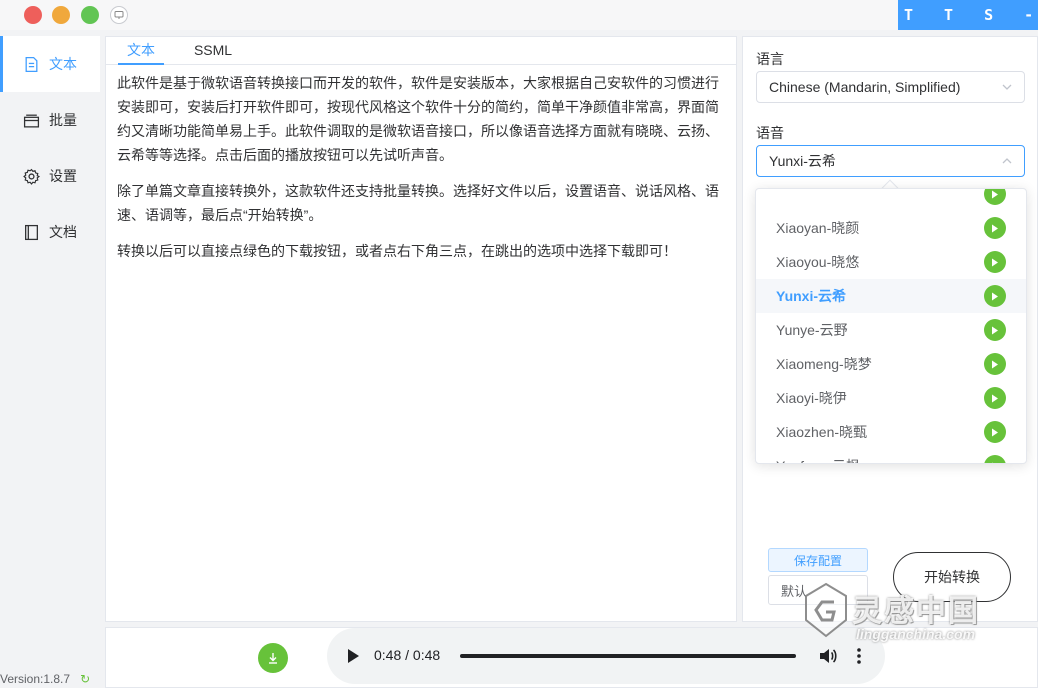  Describe the element at coordinates (891, 398) in the screenshot. I see `voice-option: Xiaoyi-晓伊` at that location.